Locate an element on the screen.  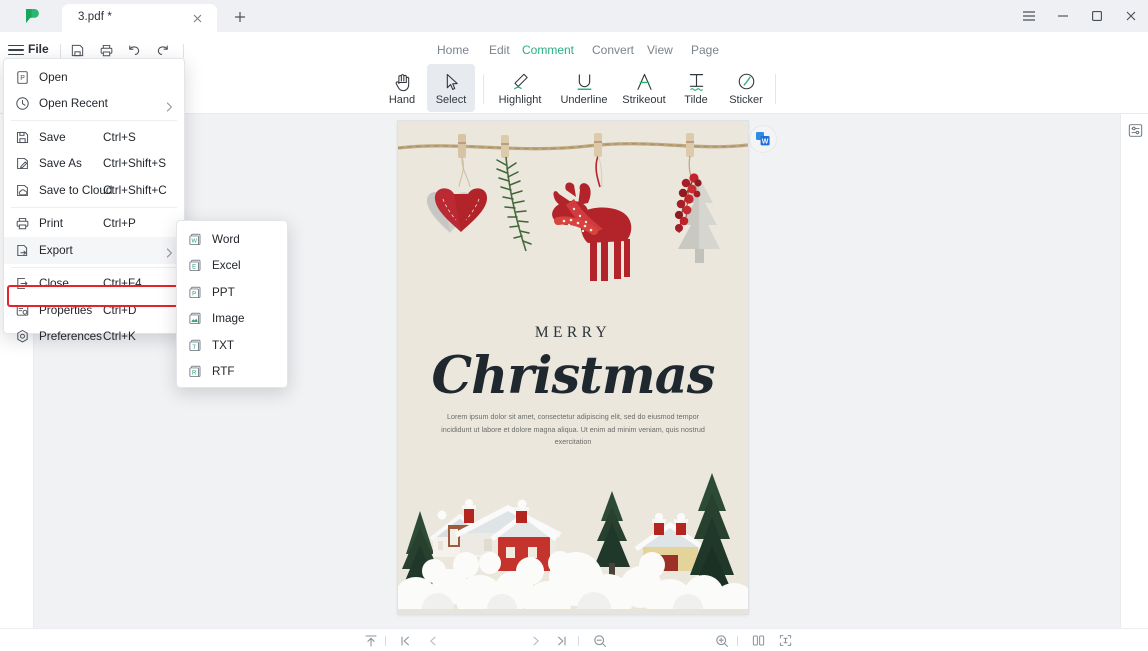
fit-screen-icon is located at coordinates (785, 640).